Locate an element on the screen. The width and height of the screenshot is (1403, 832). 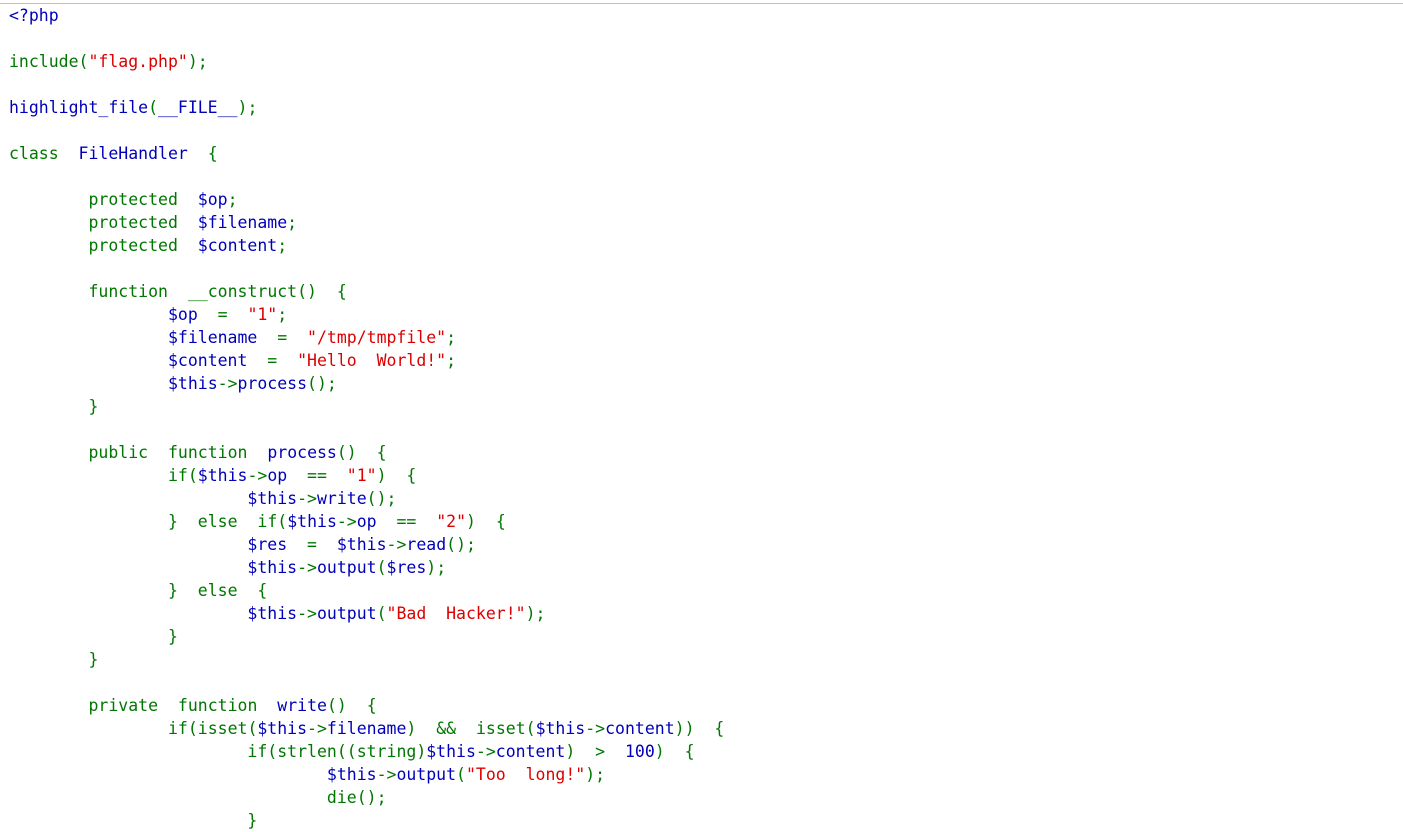
code-token: die is located at coordinates (341, 797).